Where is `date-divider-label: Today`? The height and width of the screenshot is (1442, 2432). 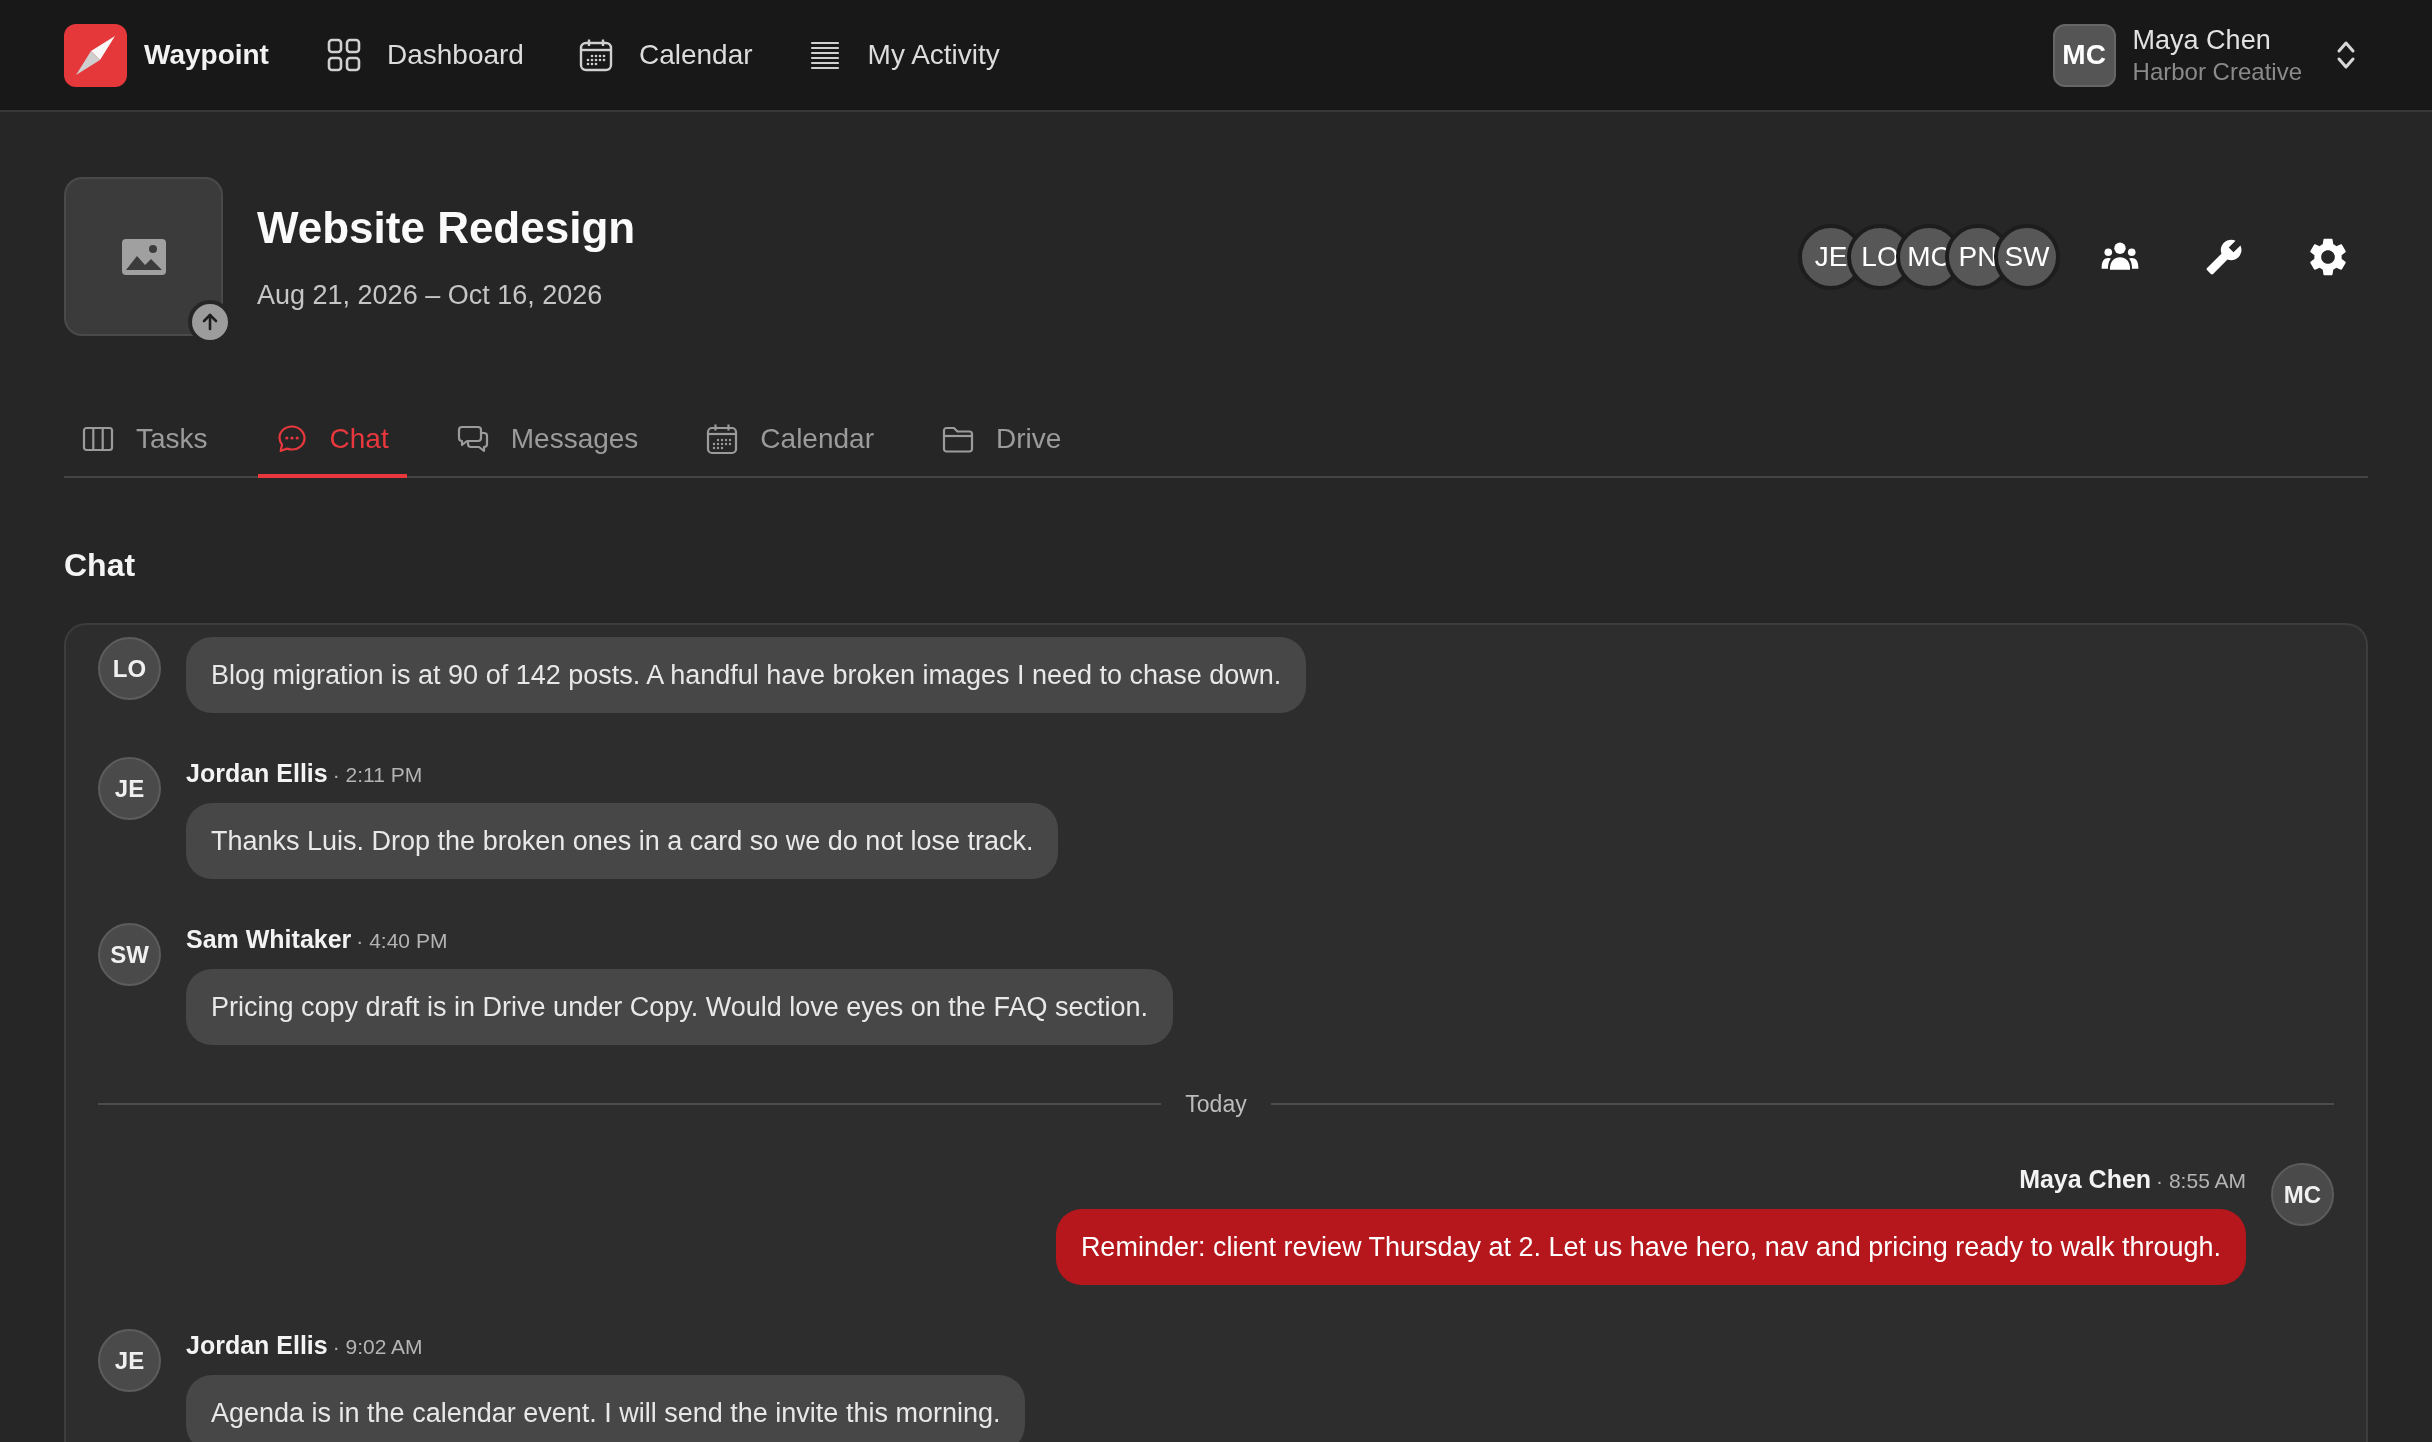
date-divider-label: Today is located at coordinates (1216, 1104).